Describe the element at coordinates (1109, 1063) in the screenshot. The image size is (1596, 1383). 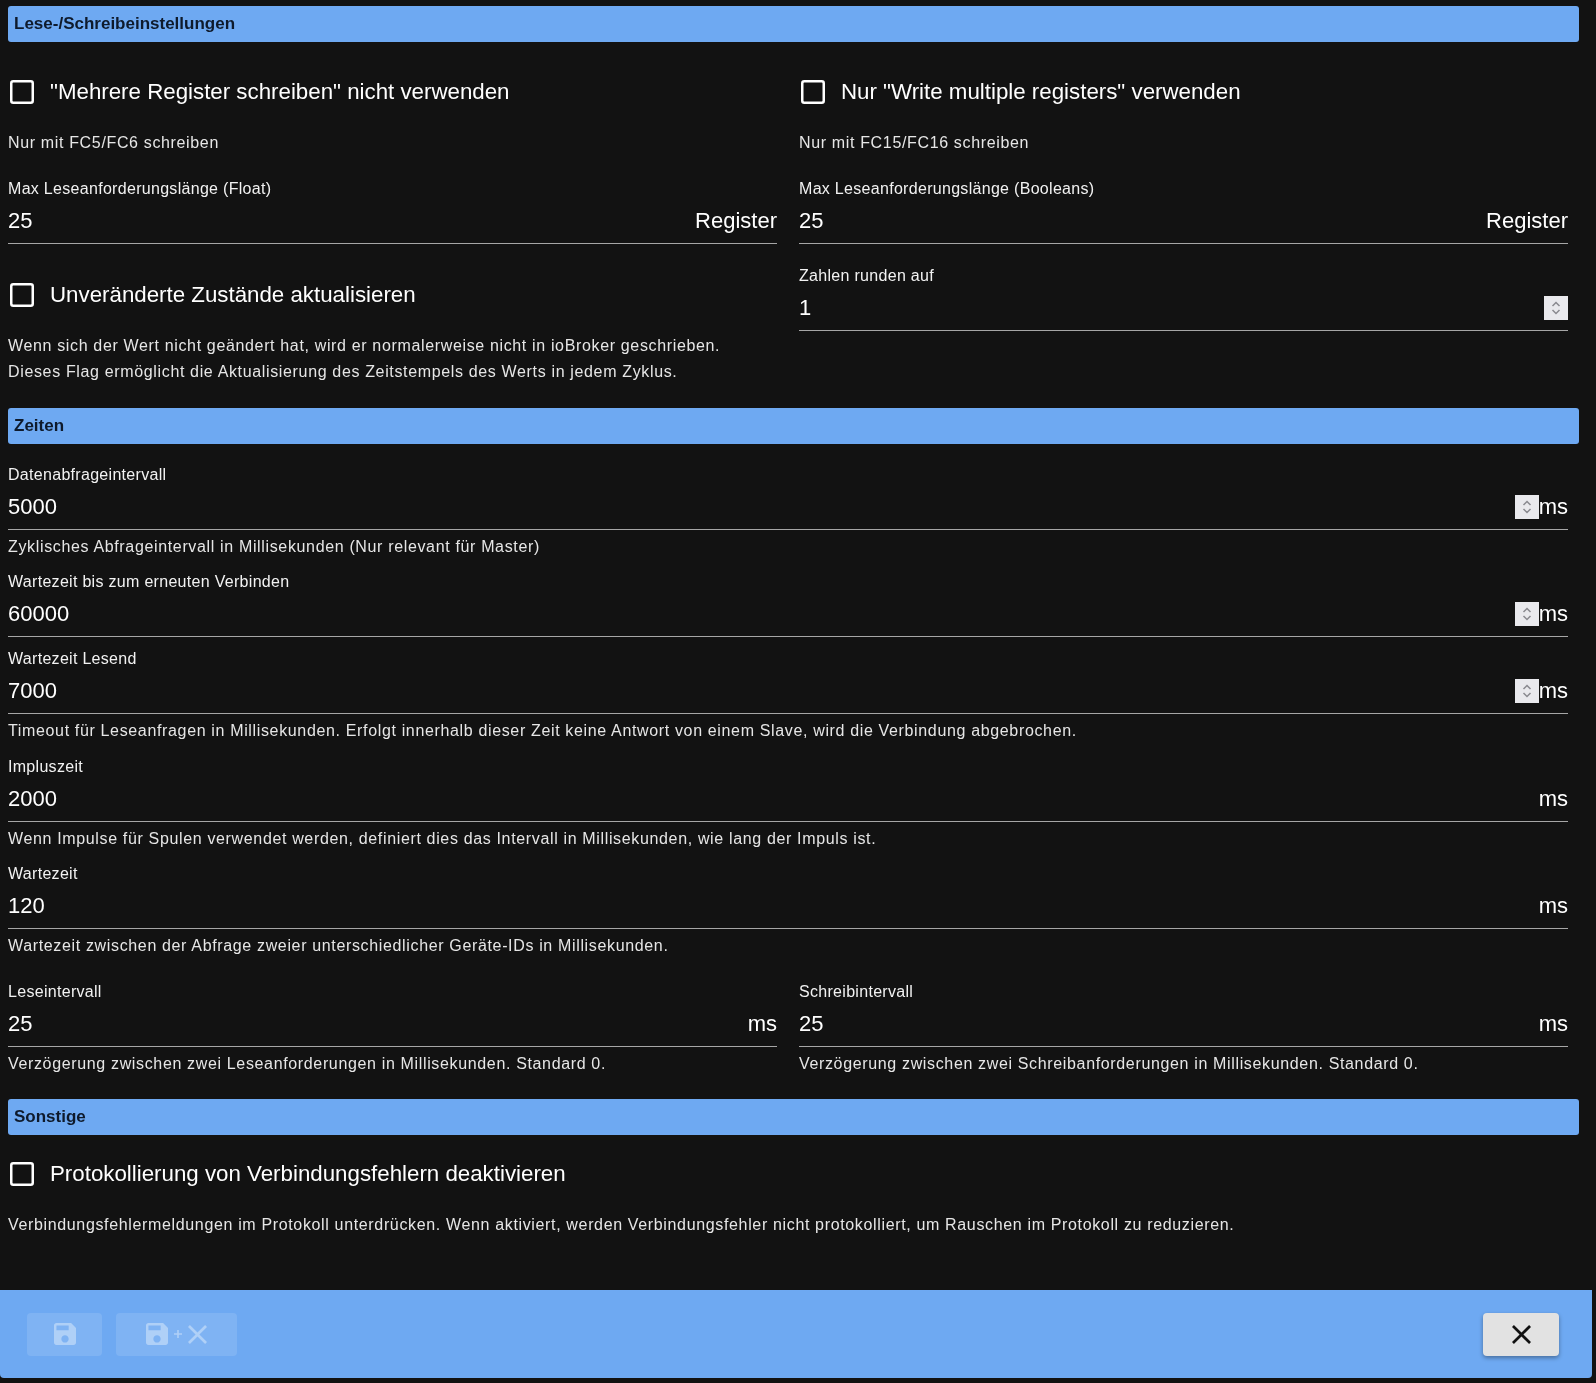
I see `helper-text: Verzögerung zwischen zwei Schreibanforderungen in Millisekunden. Standard 0.` at that location.